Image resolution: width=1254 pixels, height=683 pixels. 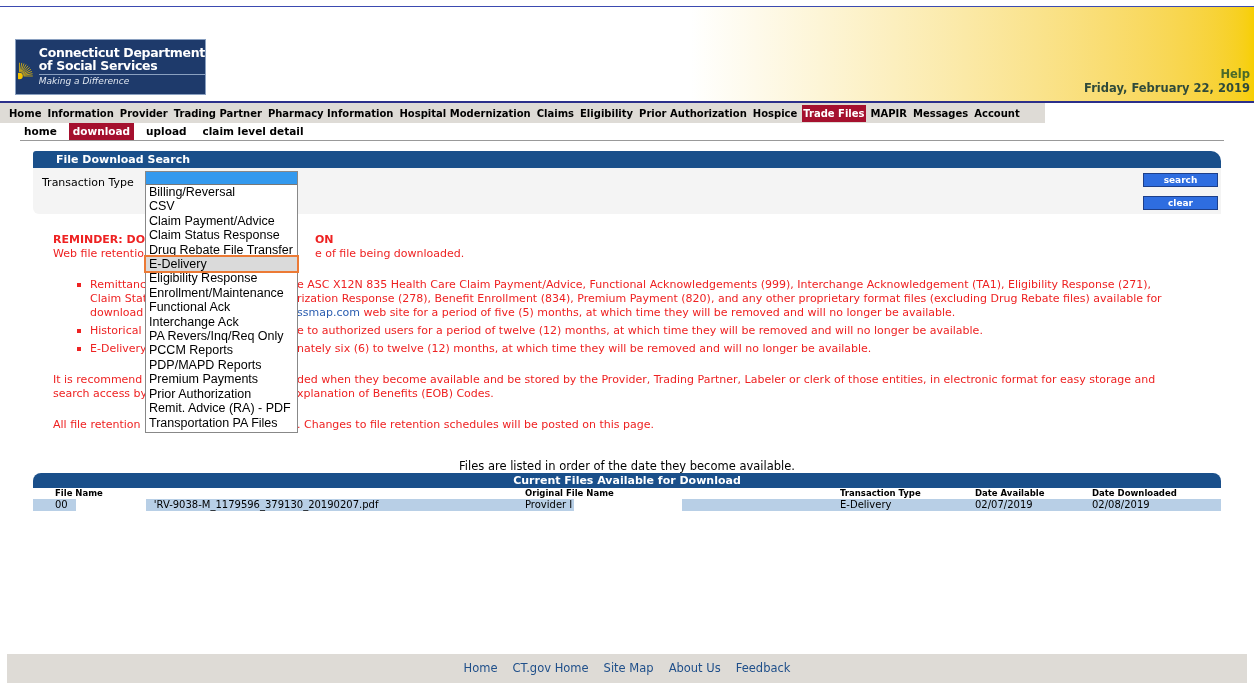 I want to click on table-cell: 00, so click(x=61, y=505).